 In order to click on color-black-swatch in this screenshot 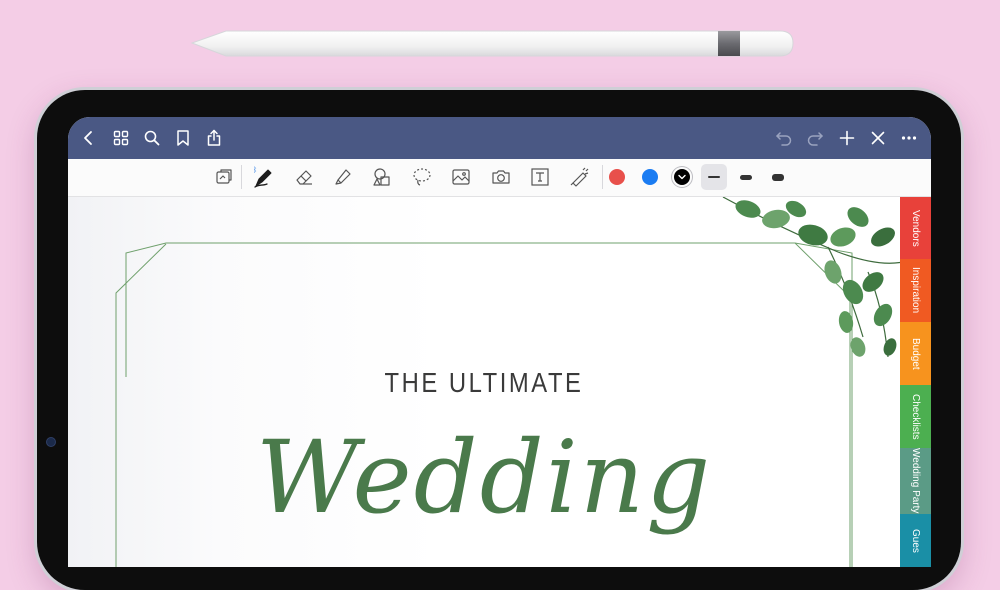, I will do `click(682, 177)`.